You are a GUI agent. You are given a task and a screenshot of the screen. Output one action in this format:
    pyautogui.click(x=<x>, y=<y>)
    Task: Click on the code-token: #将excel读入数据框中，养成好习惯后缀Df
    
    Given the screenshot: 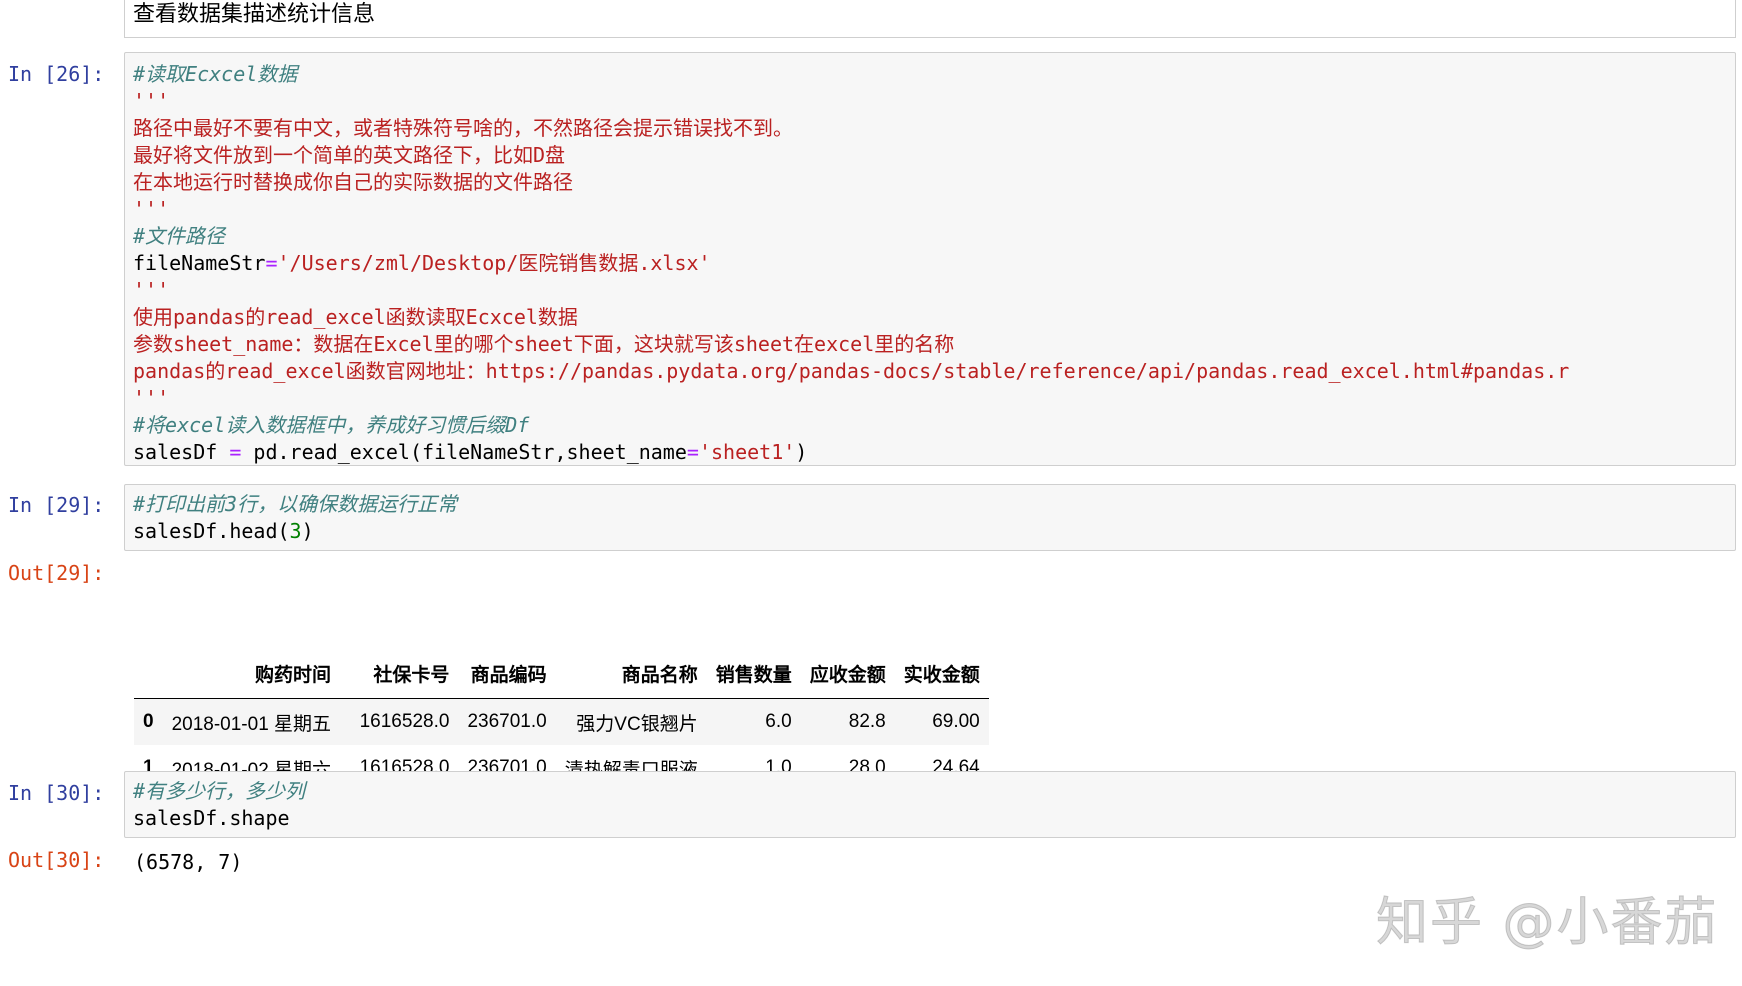 What is the action you would take?
    pyautogui.click(x=331, y=425)
    